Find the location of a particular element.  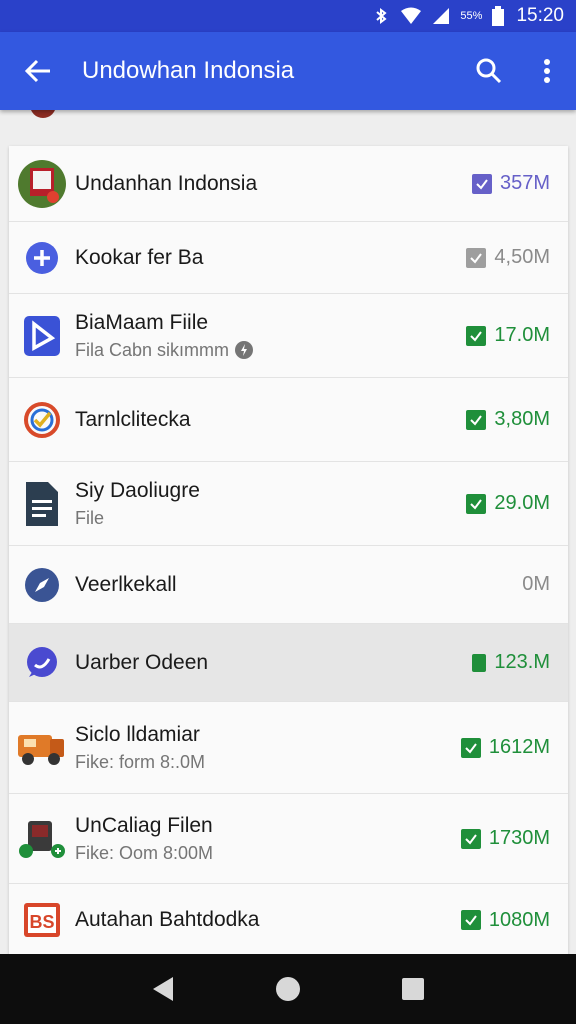

wifi-icon is located at coordinates (411, 16).